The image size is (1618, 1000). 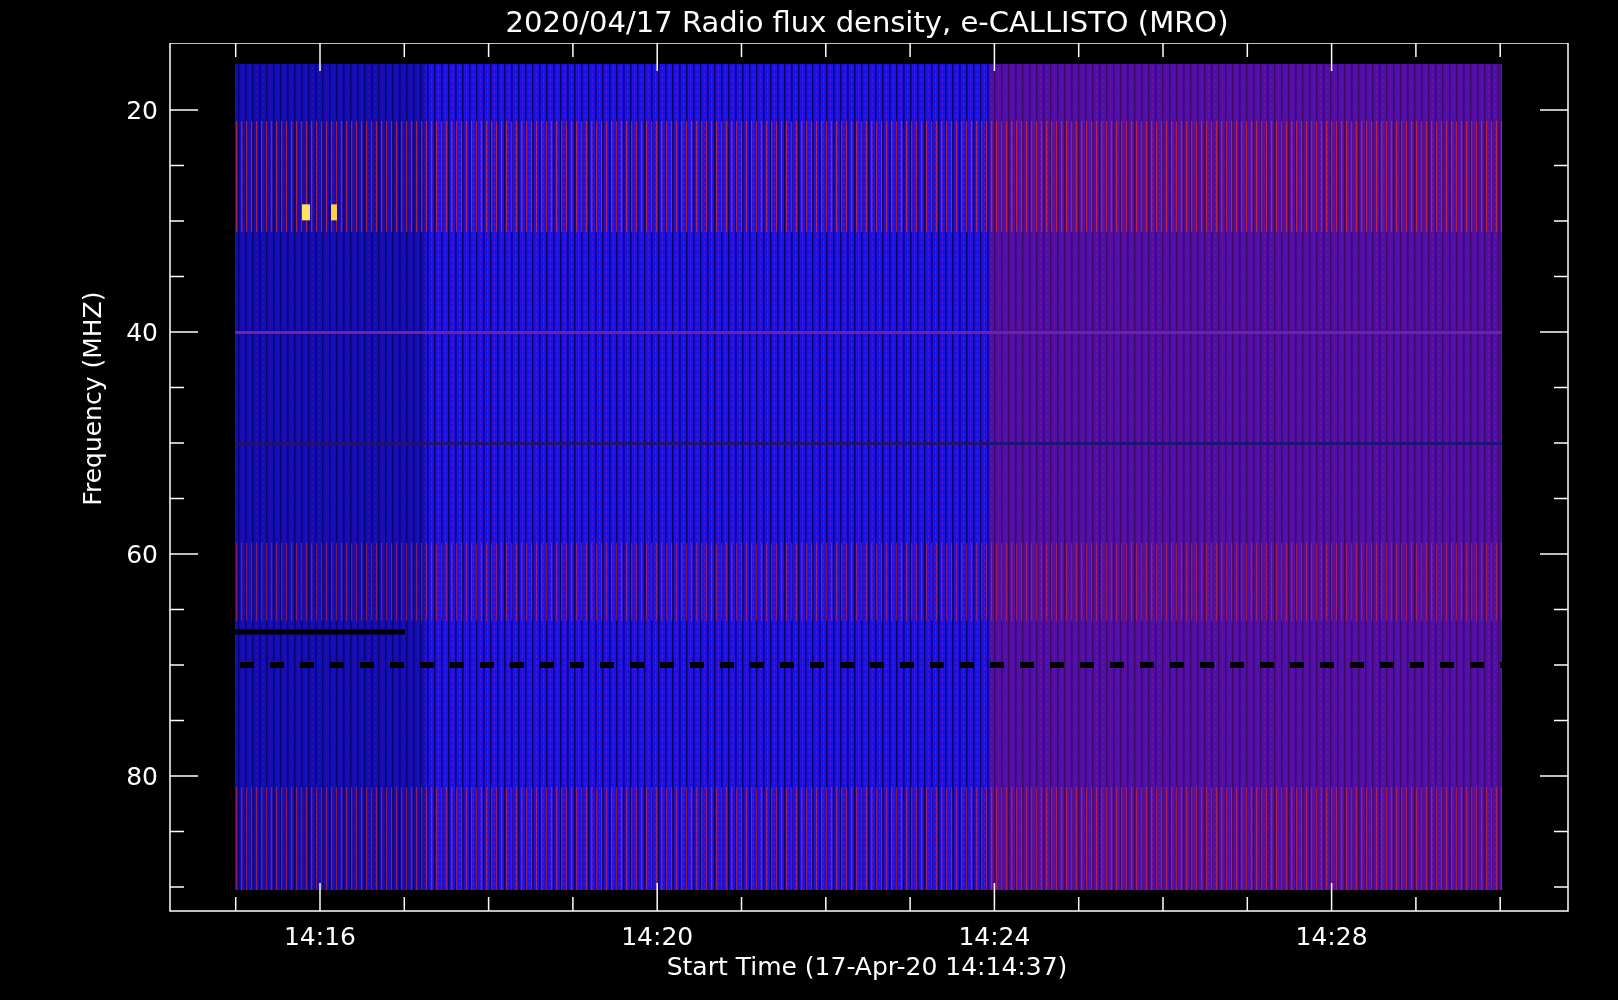 I want to click on y-tick-label: 60, so click(x=142, y=554).